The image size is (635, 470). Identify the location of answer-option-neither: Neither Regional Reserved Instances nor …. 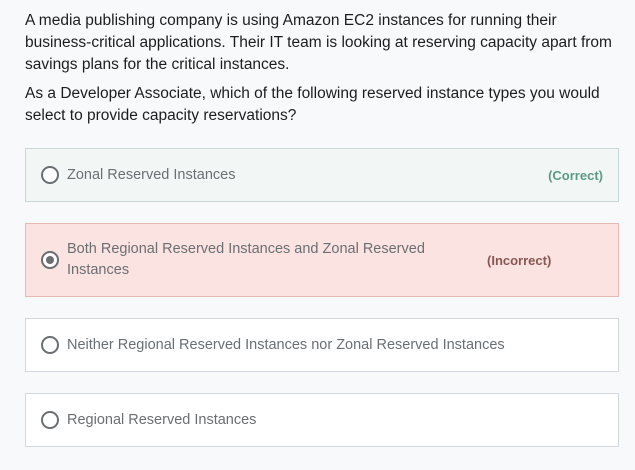
(322, 345).